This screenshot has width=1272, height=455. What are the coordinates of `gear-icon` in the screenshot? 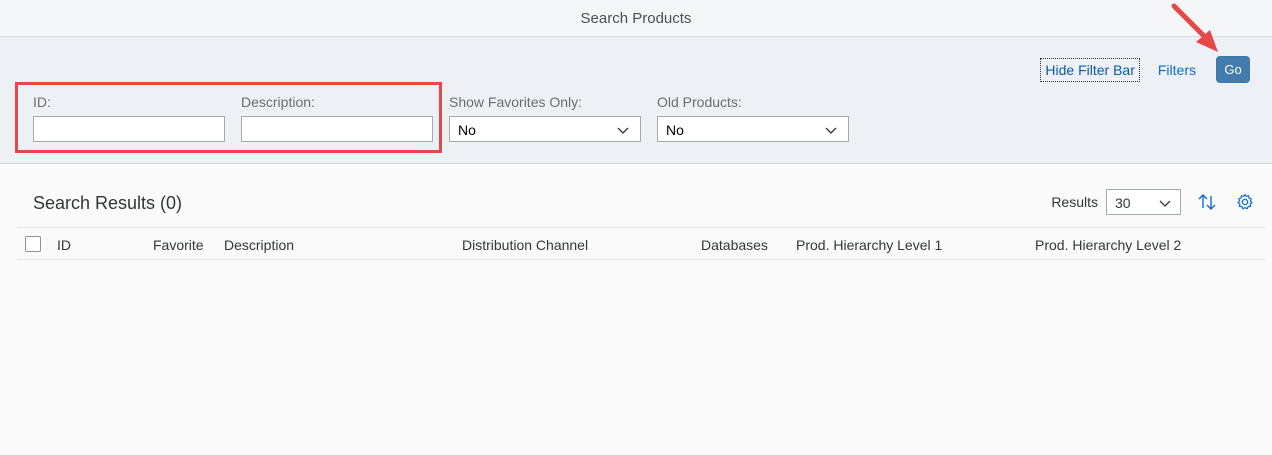 It's located at (1245, 201).